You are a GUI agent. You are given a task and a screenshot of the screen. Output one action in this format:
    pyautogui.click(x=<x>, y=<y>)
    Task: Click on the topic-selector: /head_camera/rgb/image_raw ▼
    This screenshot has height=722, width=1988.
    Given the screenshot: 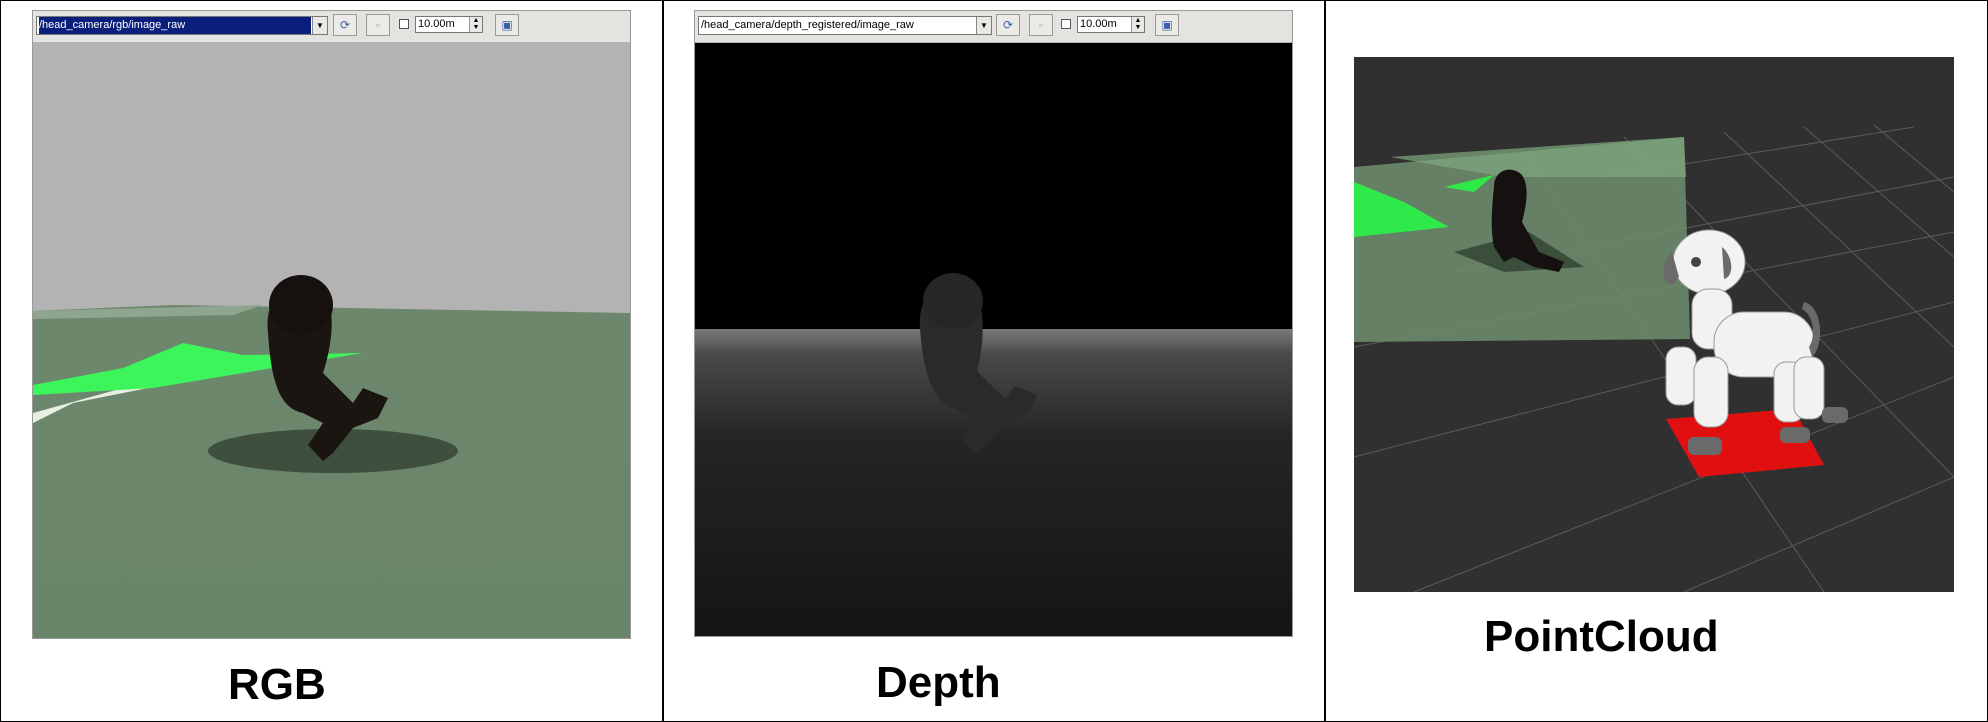 What is the action you would take?
    pyautogui.click(x=182, y=25)
    